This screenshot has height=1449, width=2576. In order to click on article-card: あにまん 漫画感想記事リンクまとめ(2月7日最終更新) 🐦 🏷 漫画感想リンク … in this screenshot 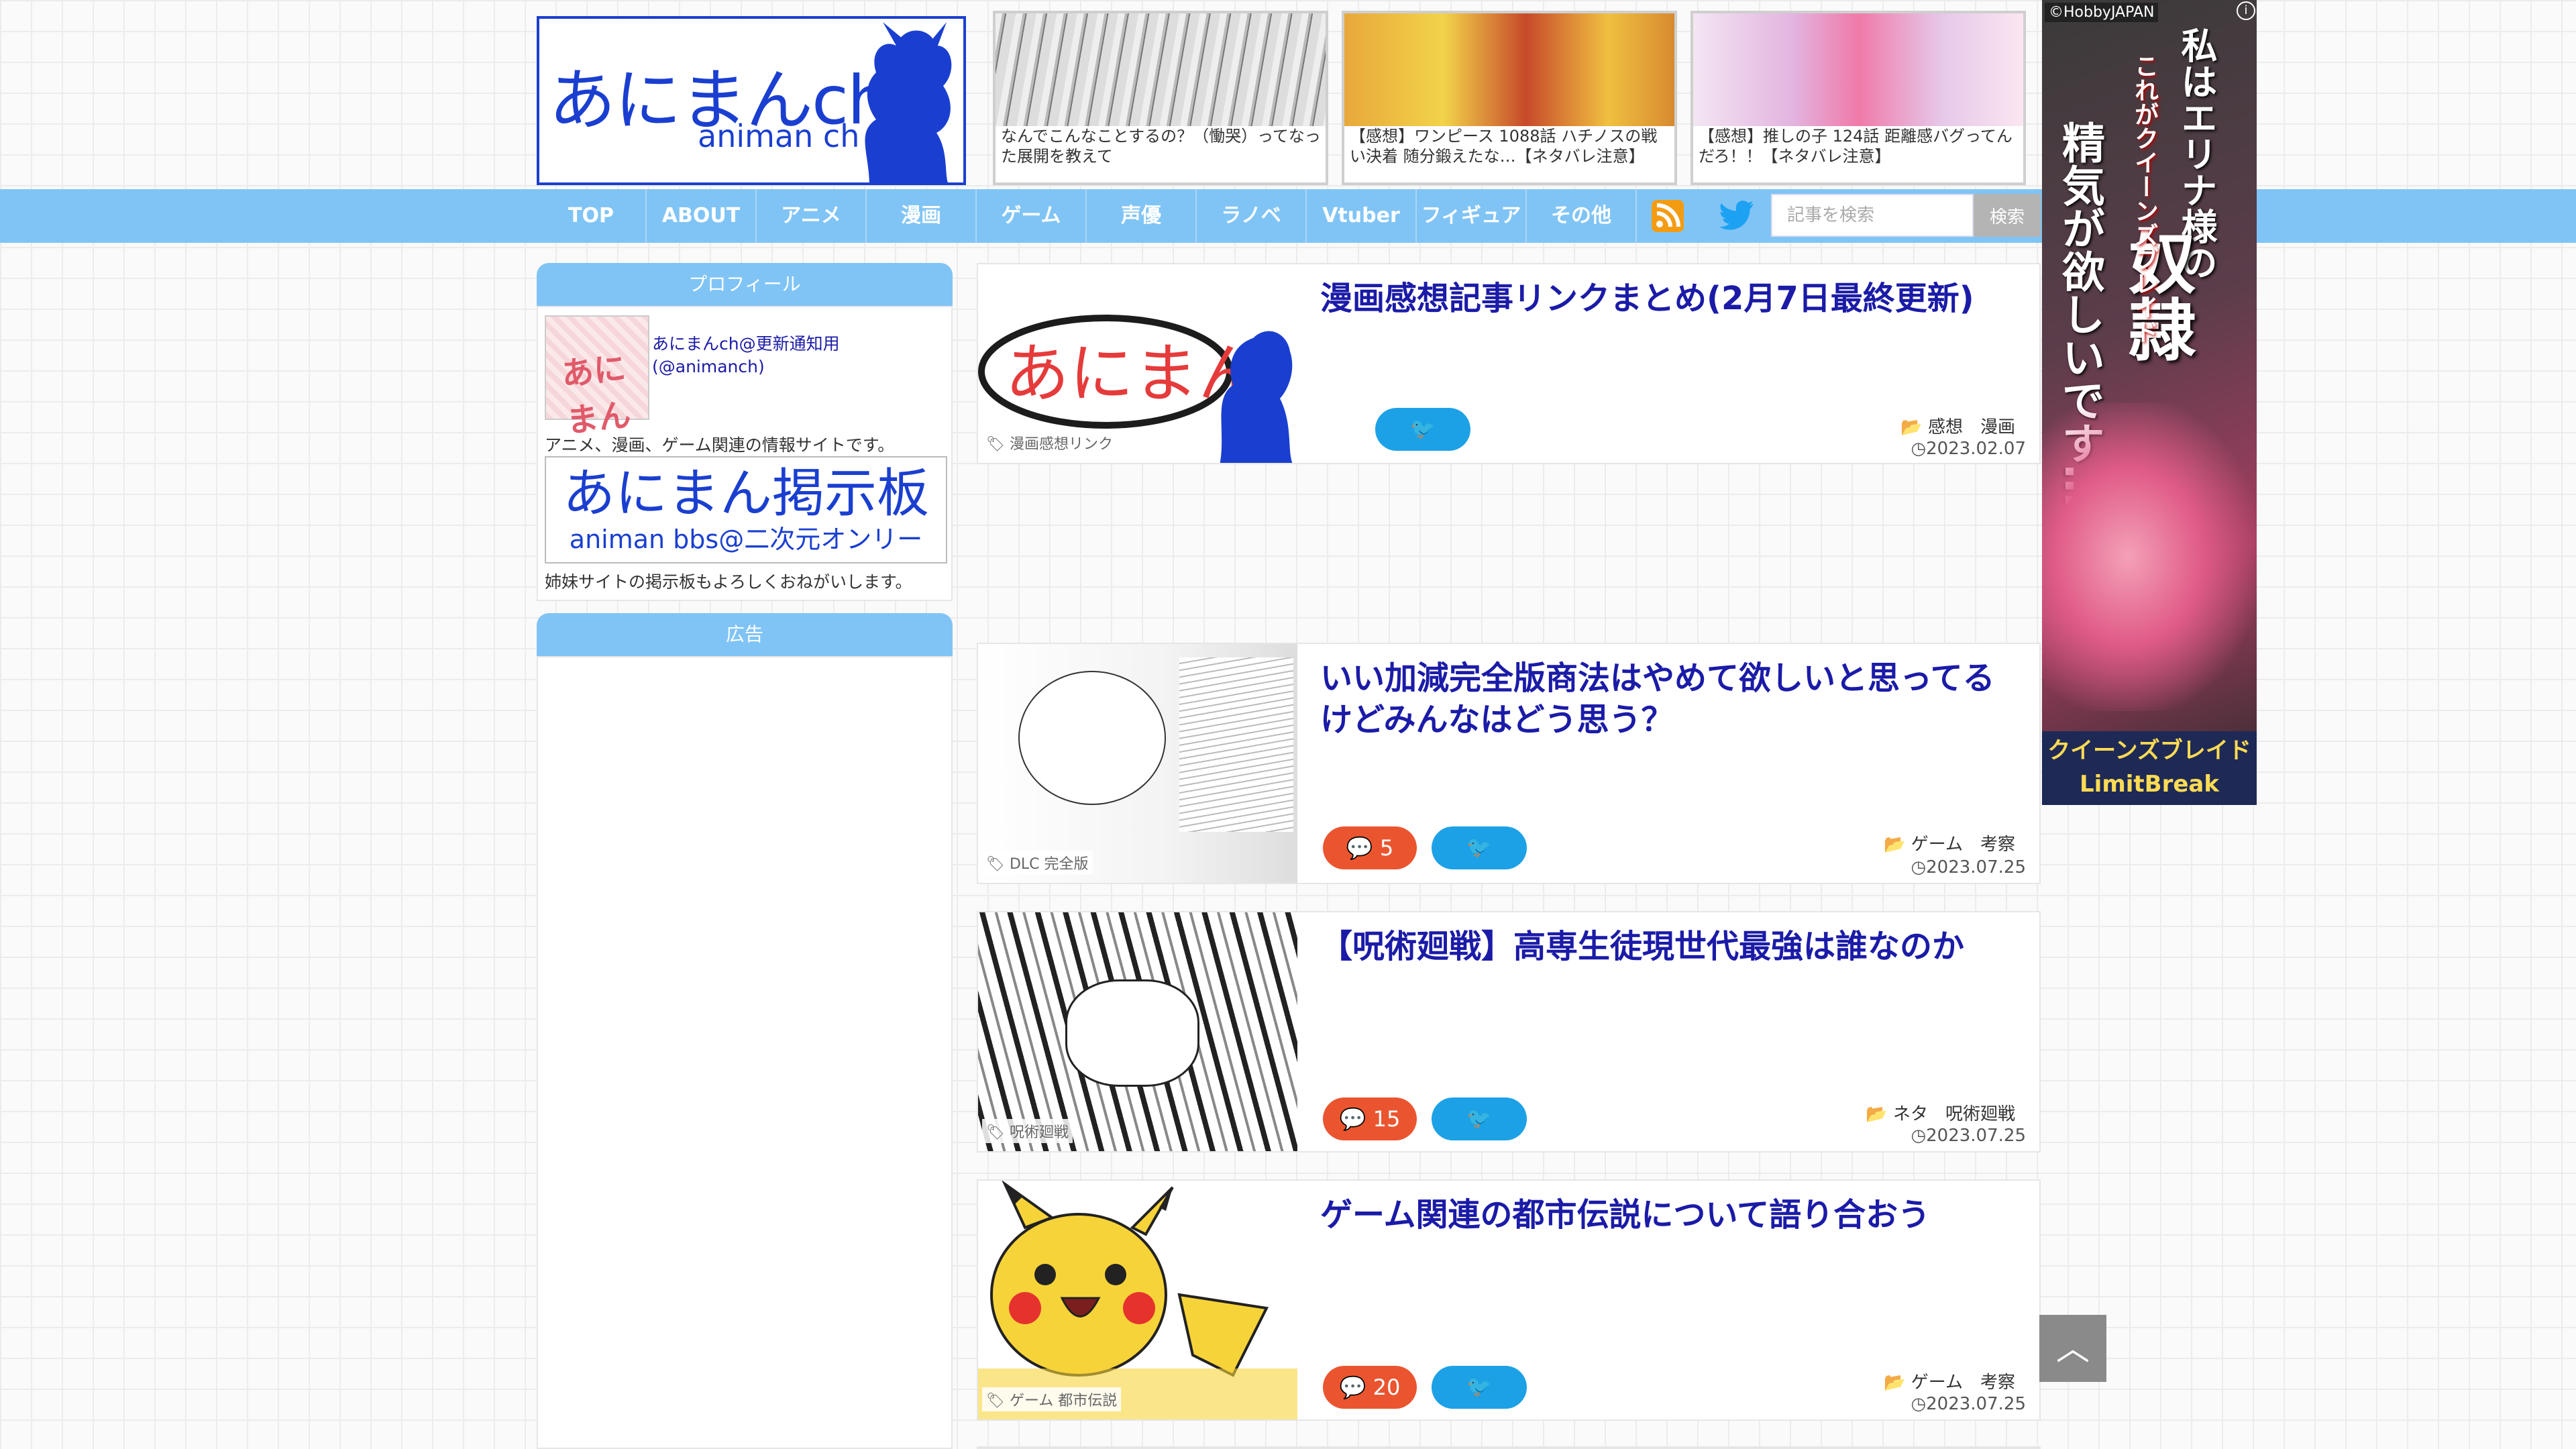, I will do `click(1509, 363)`.